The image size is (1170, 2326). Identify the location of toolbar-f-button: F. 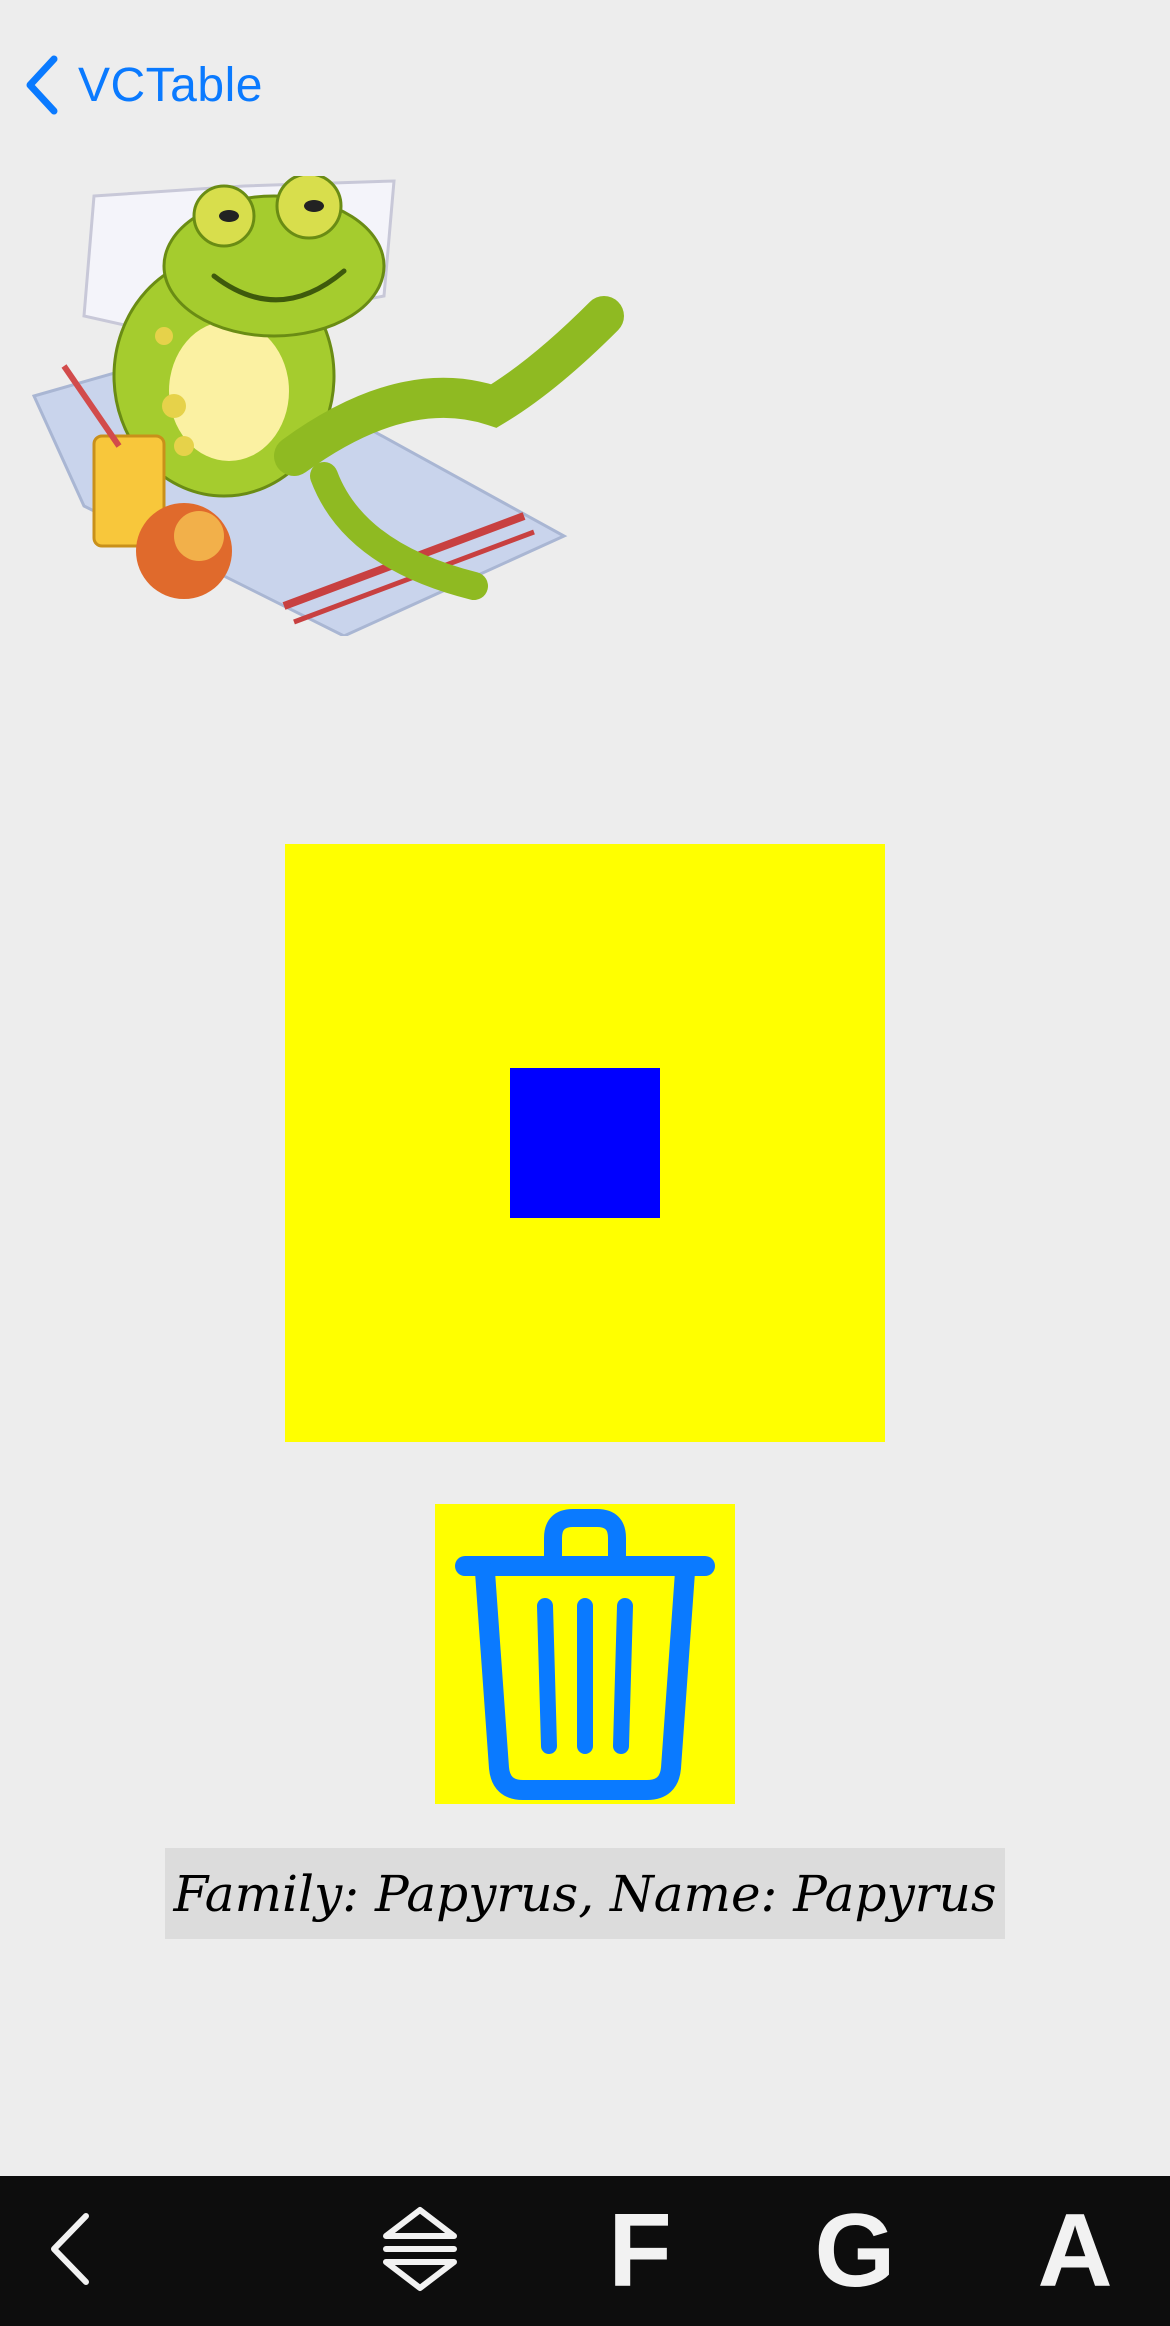
(640, 2251).